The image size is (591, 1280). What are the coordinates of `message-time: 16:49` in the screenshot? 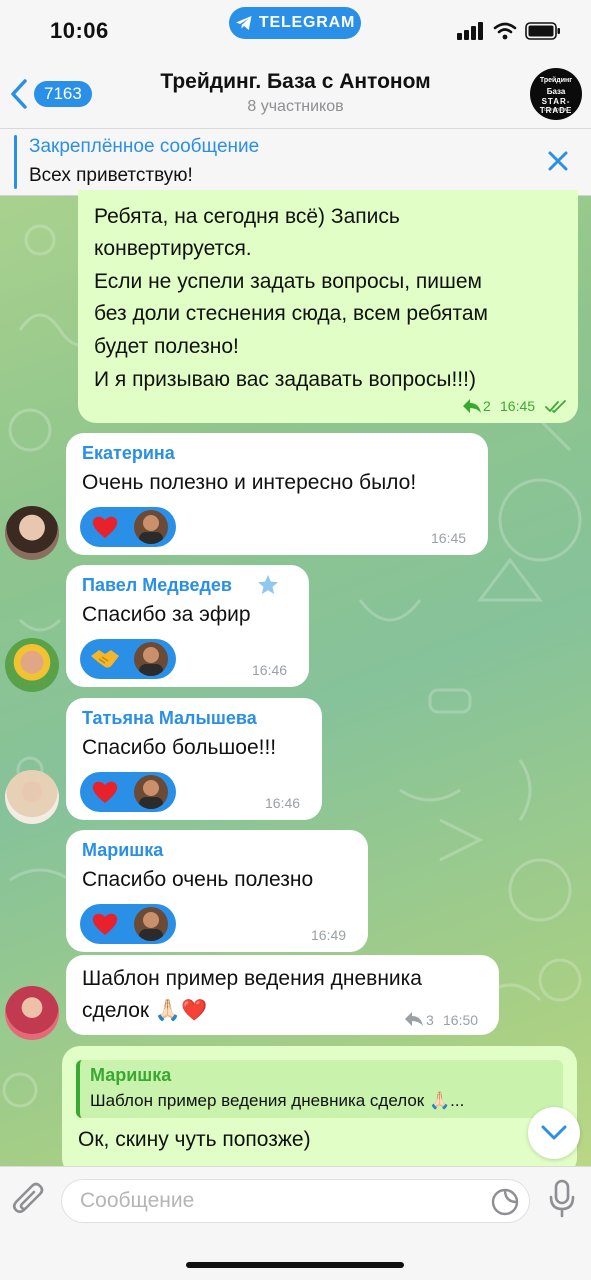 It's located at (329, 935).